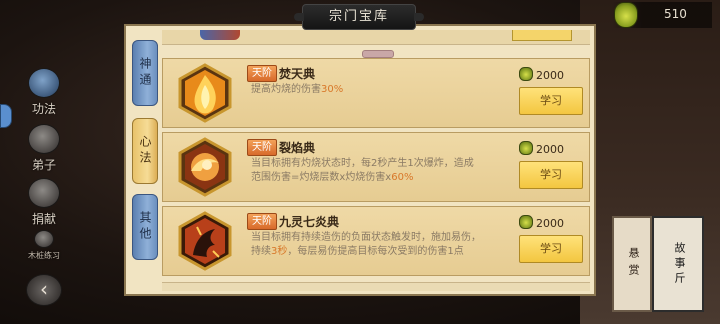  I want to click on desc-text-tail: ，每层易伤提高目标每次受到的伤害1点, so click(375, 251).